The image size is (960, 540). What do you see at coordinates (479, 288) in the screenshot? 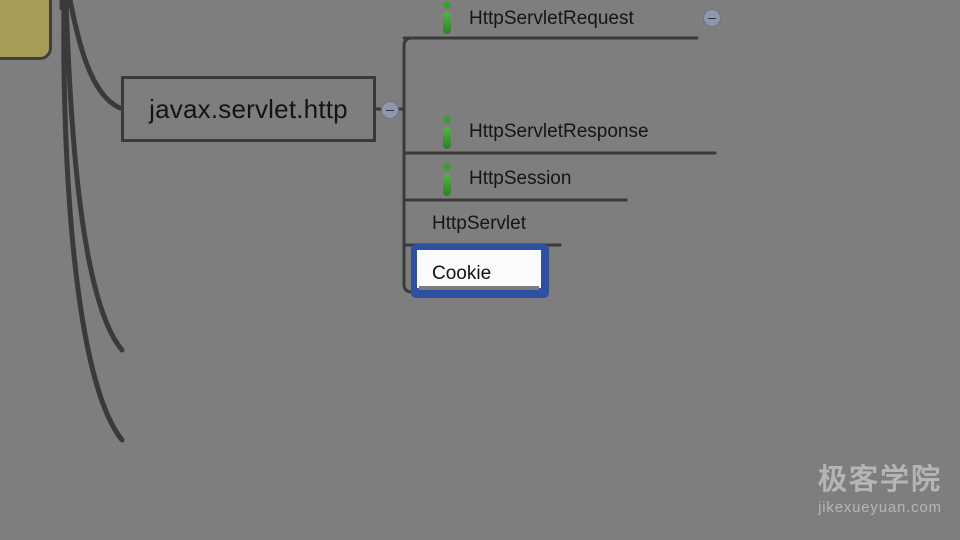
I see `edit-box-underline` at bounding box center [479, 288].